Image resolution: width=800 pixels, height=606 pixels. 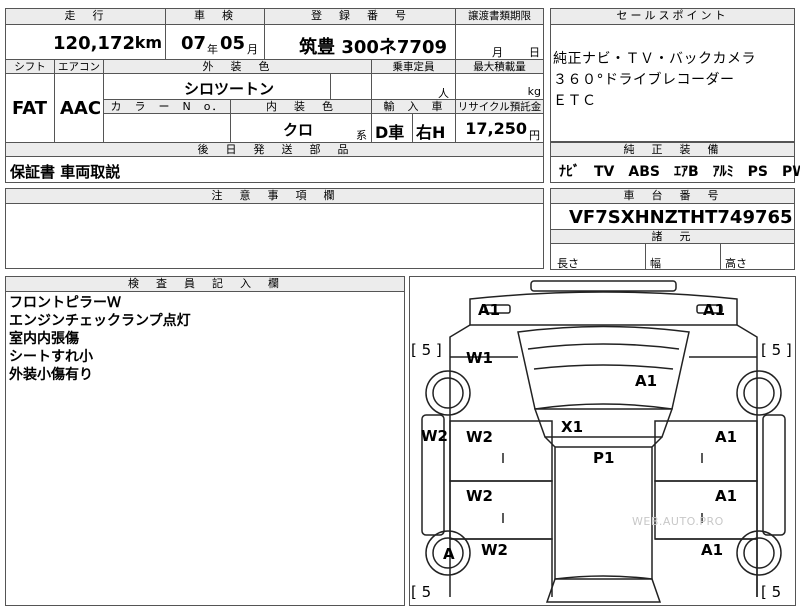 What do you see at coordinates (434, 436) in the screenshot?
I see `mark-w2-left-side: W2` at bounding box center [434, 436].